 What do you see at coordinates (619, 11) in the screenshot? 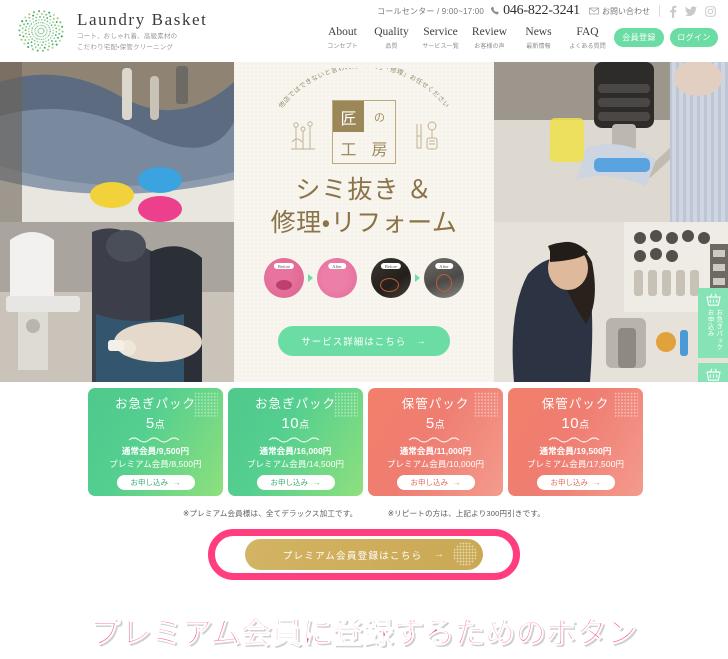
I see `contact-link: お問い合わせ` at bounding box center [619, 11].